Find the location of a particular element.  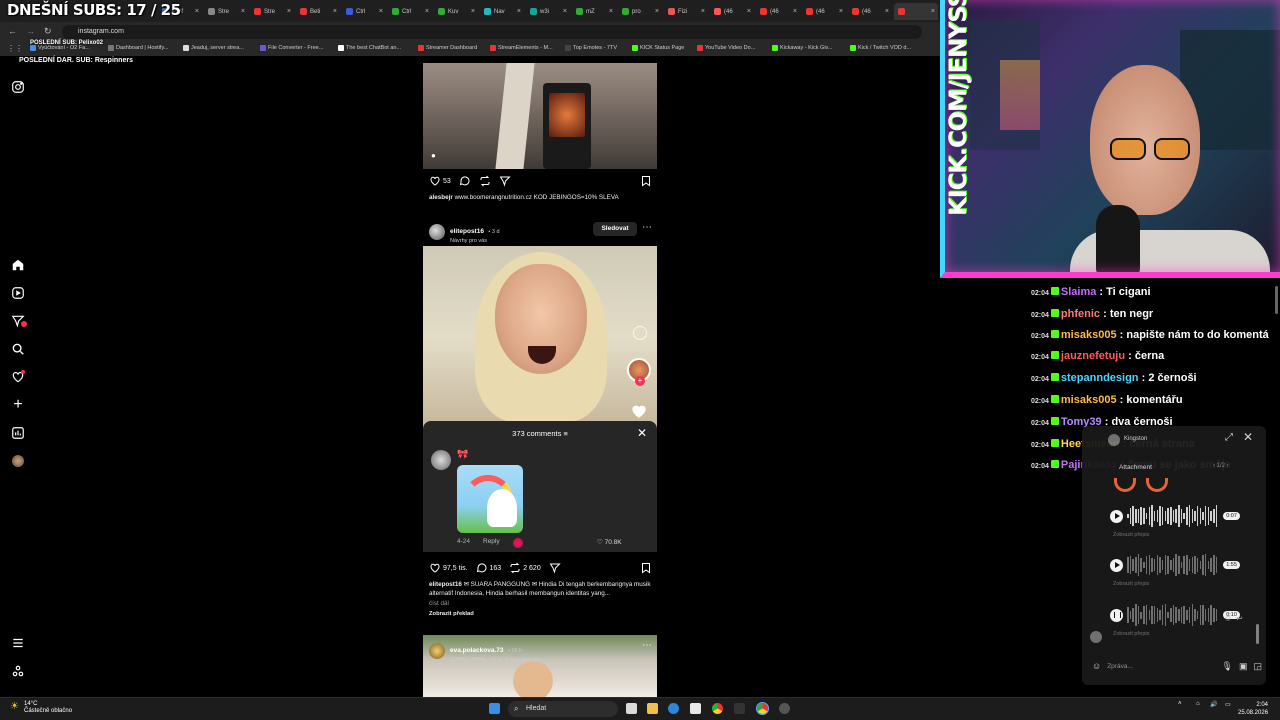

taskbar-clock: 2:04 25.08.2026 is located at coordinates (1253, 709).